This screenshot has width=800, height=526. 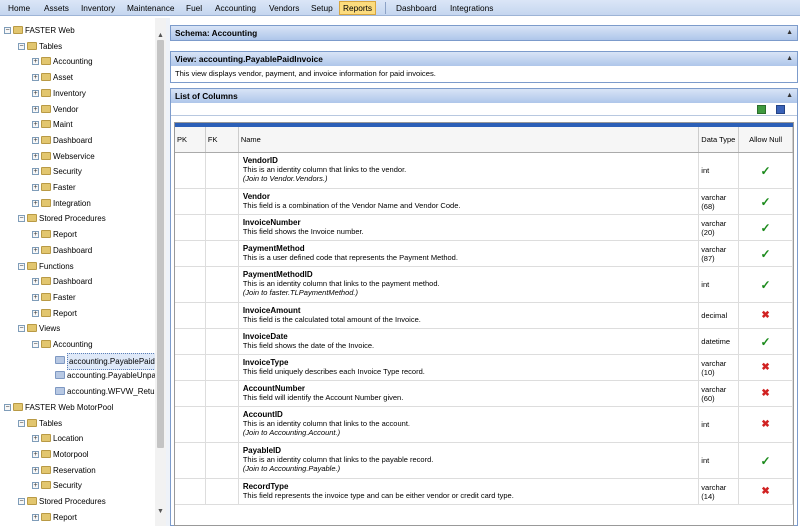 What do you see at coordinates (80, 124) in the screenshot?
I see `tree-node: + Maint` at bounding box center [80, 124].